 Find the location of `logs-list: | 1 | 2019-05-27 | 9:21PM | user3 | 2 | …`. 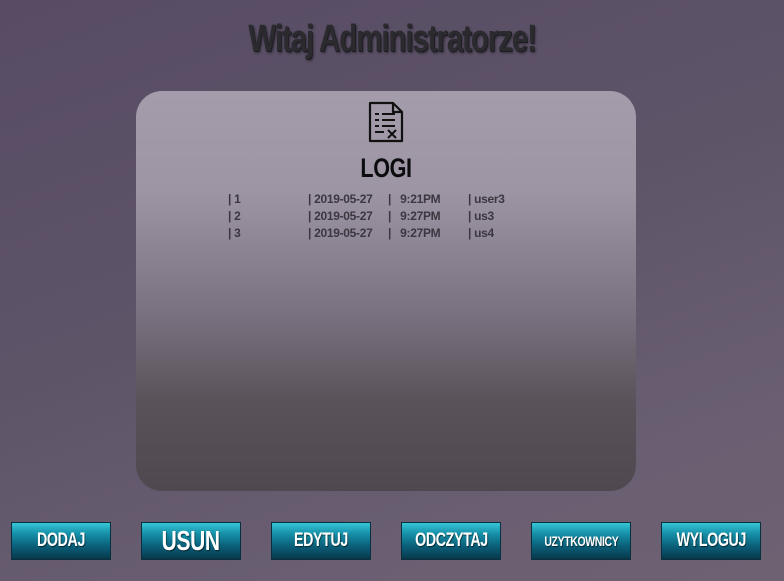

logs-list: | 1 | 2019-05-27 | 9:21PM | user3 | 2 | … is located at coordinates (408, 217).